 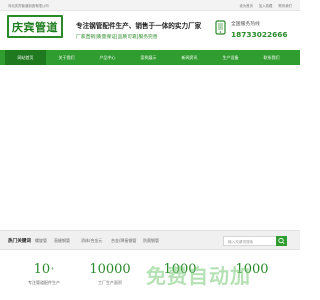 I want to click on company-name: 河北庆宾管道制造有限公司, so click(x=28, y=6).